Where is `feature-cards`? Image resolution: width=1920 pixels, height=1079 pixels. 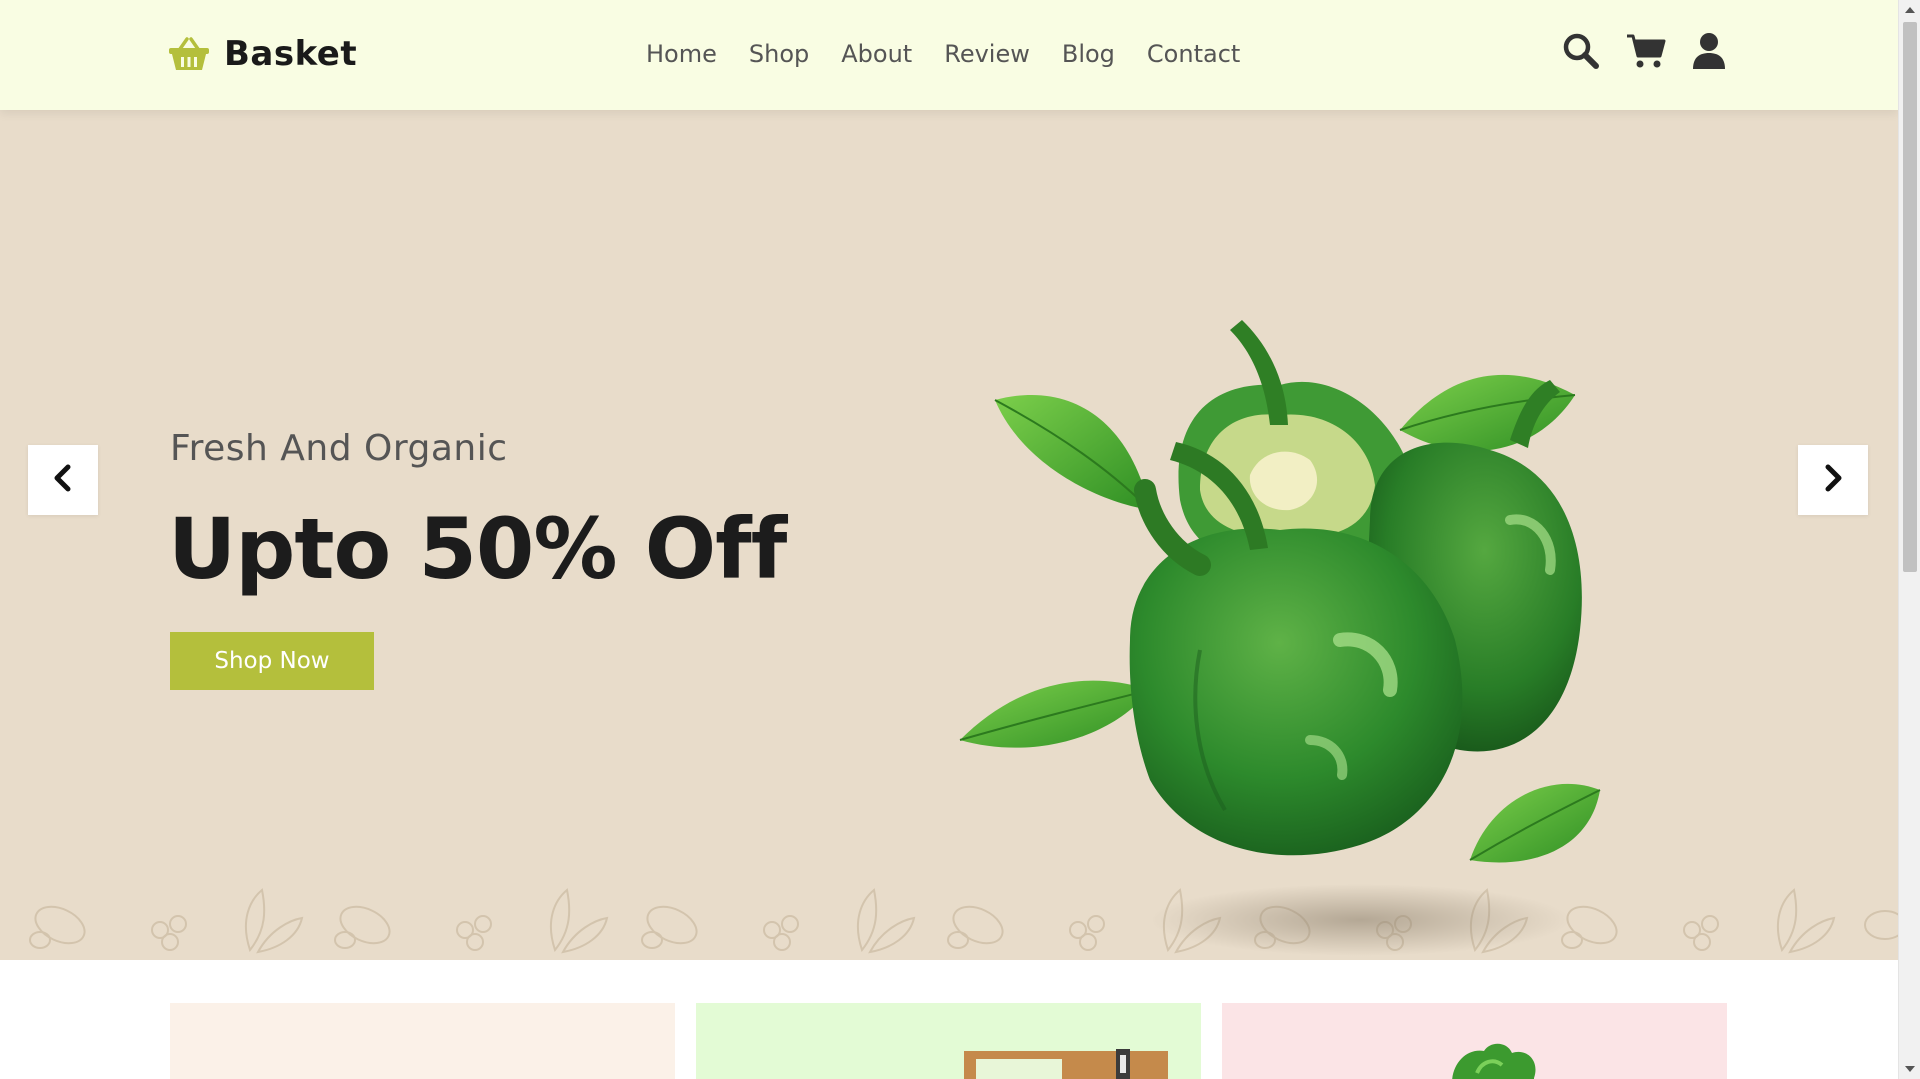 feature-cards is located at coordinates (948, 1041).